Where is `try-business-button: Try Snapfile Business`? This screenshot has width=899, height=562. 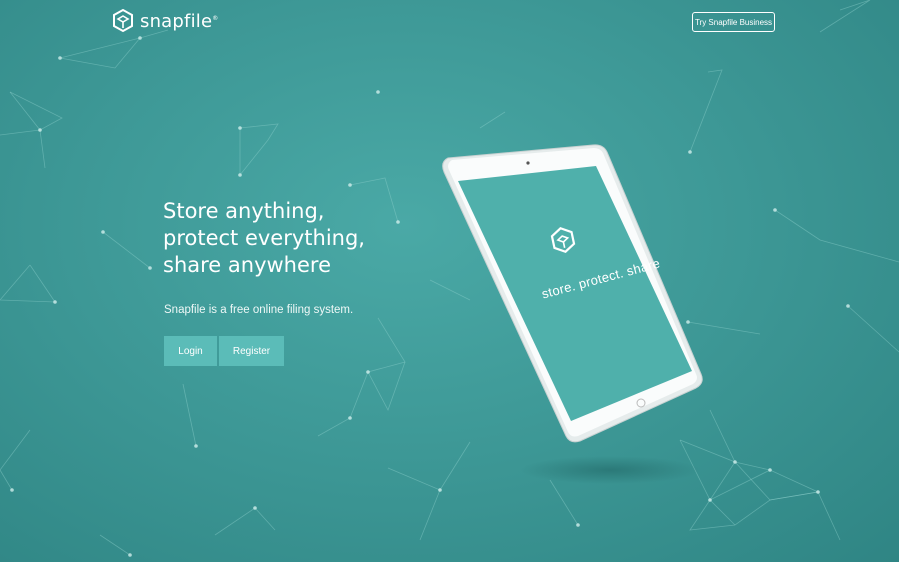
try-business-button: Try Snapfile Business is located at coordinates (733, 22).